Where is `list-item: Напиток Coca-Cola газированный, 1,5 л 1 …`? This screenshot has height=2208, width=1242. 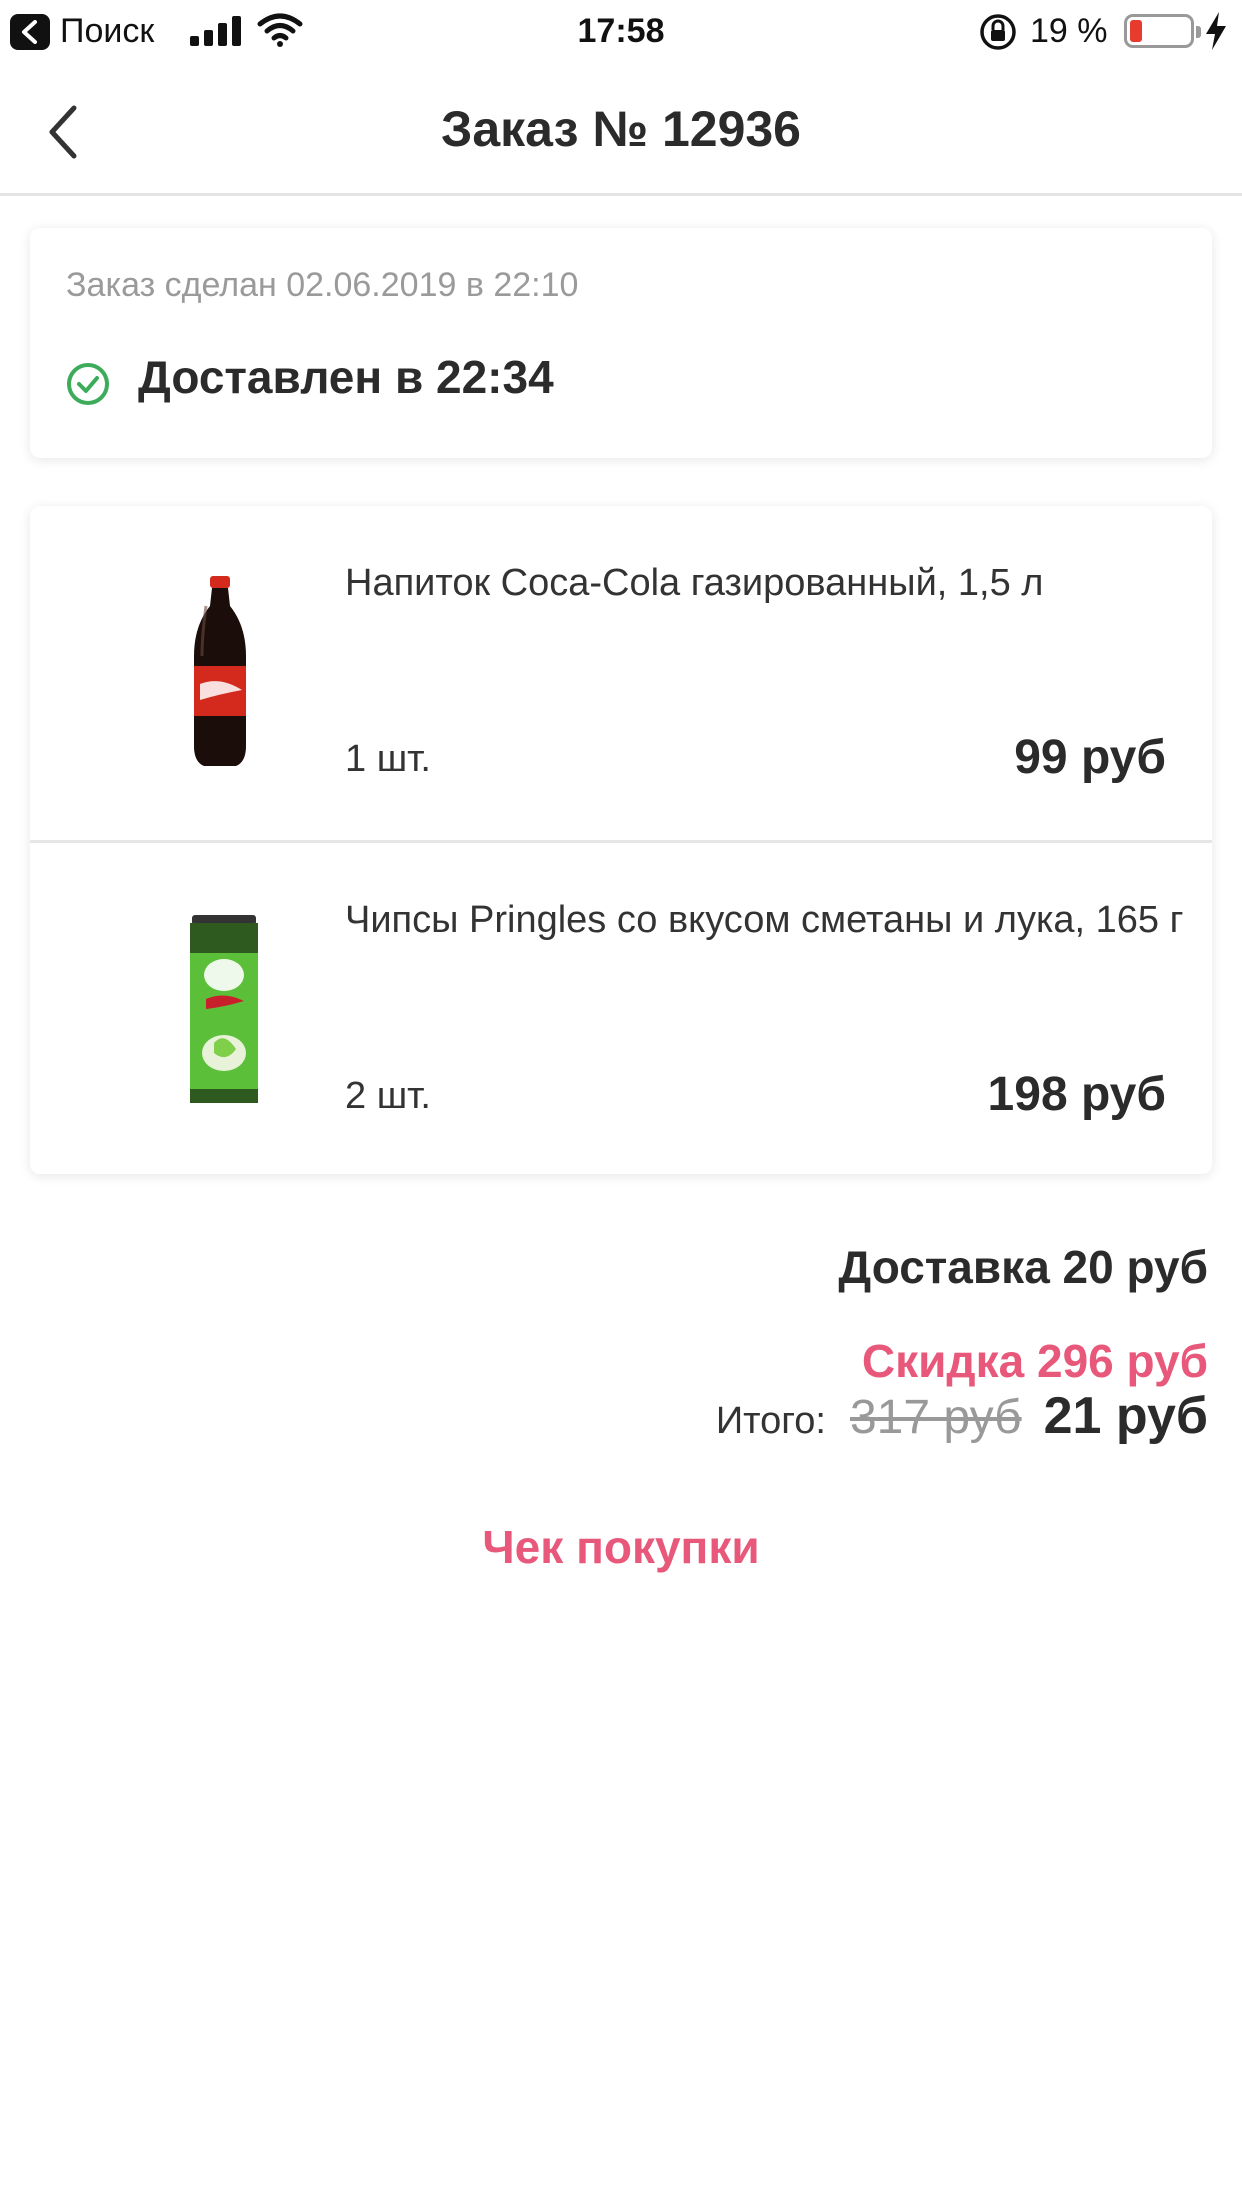 list-item: Напиток Coca-Cola газированный, 1,5 л 1 … is located at coordinates (621, 673).